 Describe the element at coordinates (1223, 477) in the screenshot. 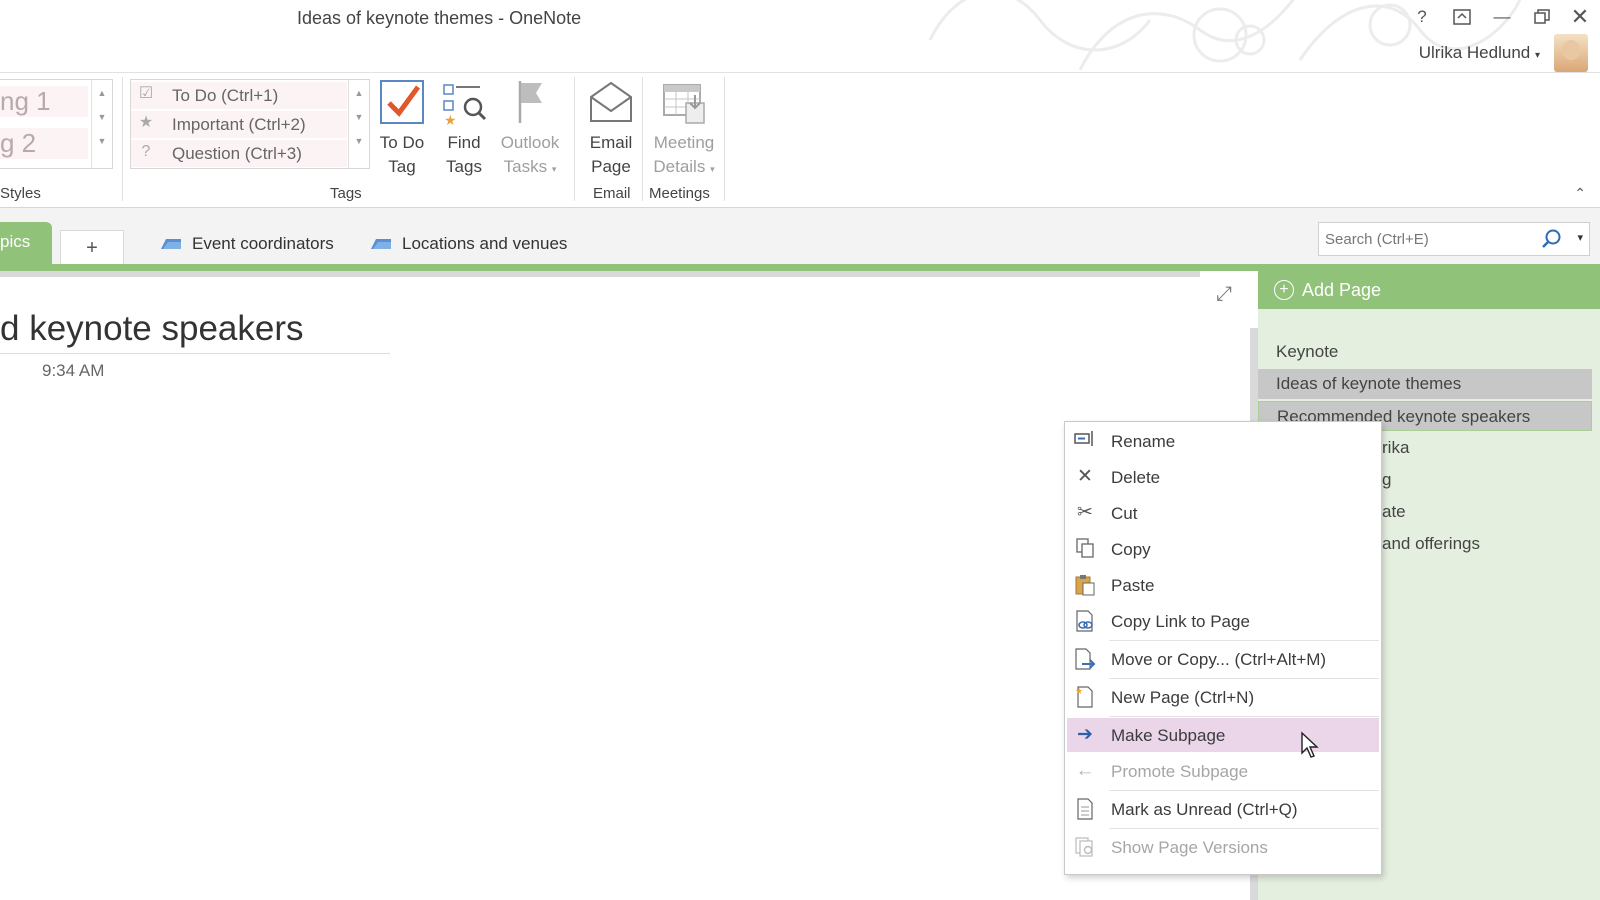

I see `menu-item-delete: ✕ Delete` at that location.